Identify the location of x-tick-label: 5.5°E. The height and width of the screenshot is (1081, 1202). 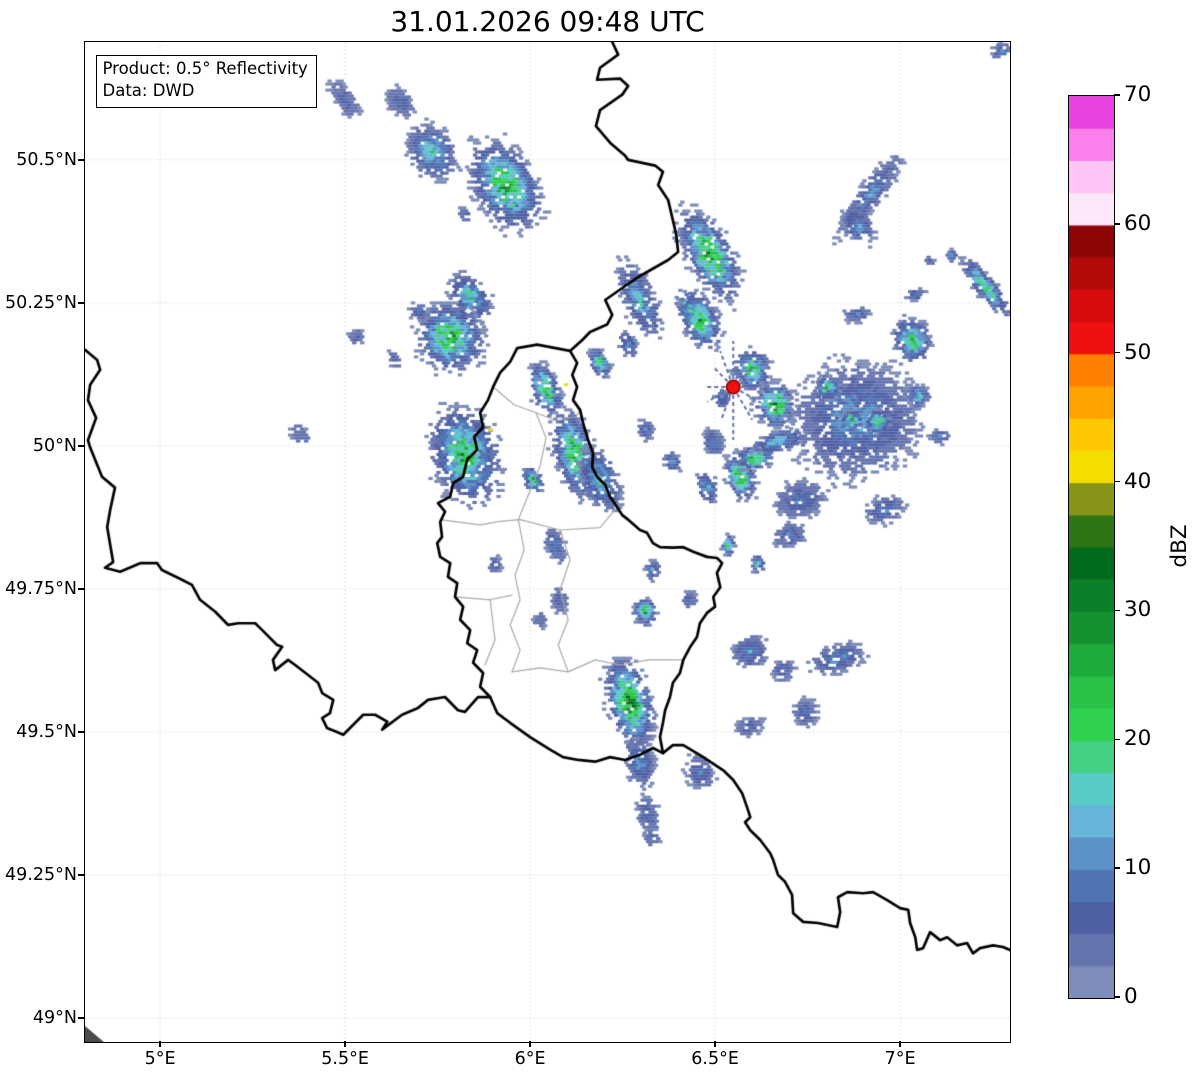
(345, 1059).